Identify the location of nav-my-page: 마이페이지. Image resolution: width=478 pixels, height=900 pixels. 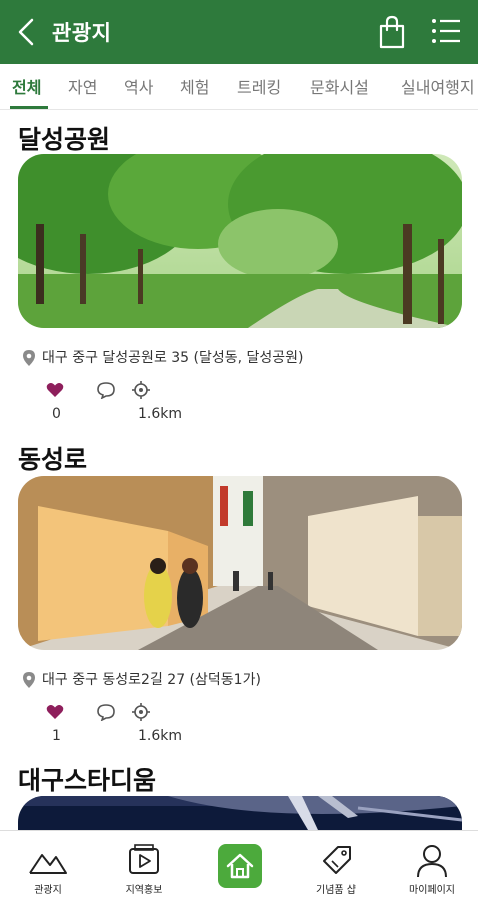
(431, 865).